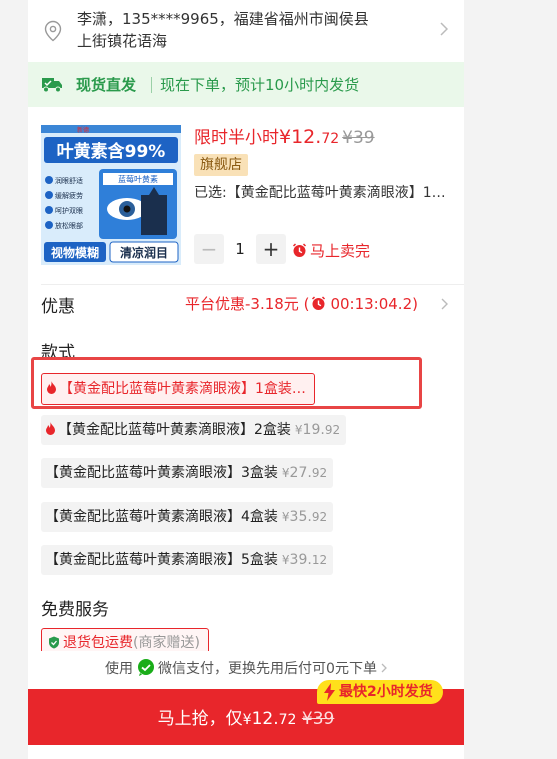 The height and width of the screenshot is (759, 557). I want to click on style-option-name: 【黄金配比蓝莓叶黄素滴眼液】4盒装, so click(161, 517).